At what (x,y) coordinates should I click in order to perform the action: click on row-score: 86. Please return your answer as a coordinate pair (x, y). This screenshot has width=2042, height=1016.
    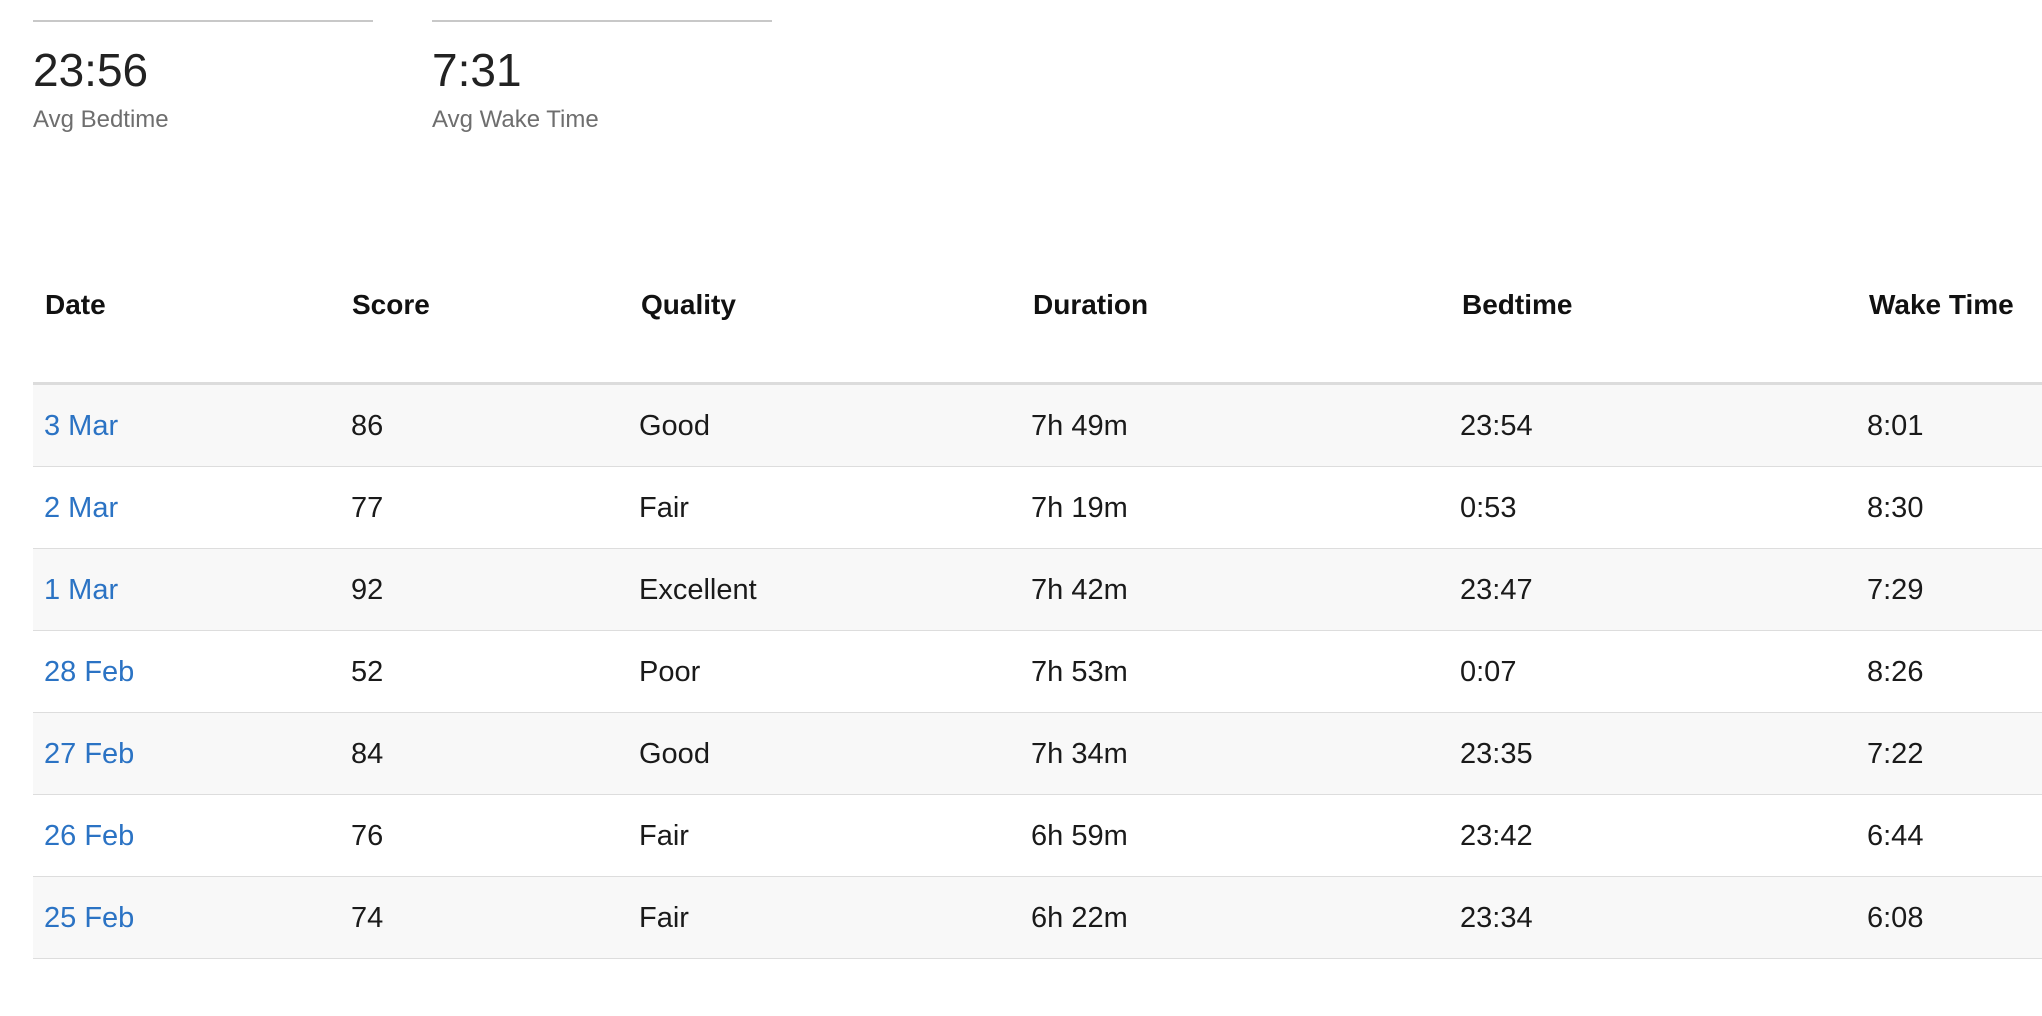
    Looking at the image, I should click on (367, 426).